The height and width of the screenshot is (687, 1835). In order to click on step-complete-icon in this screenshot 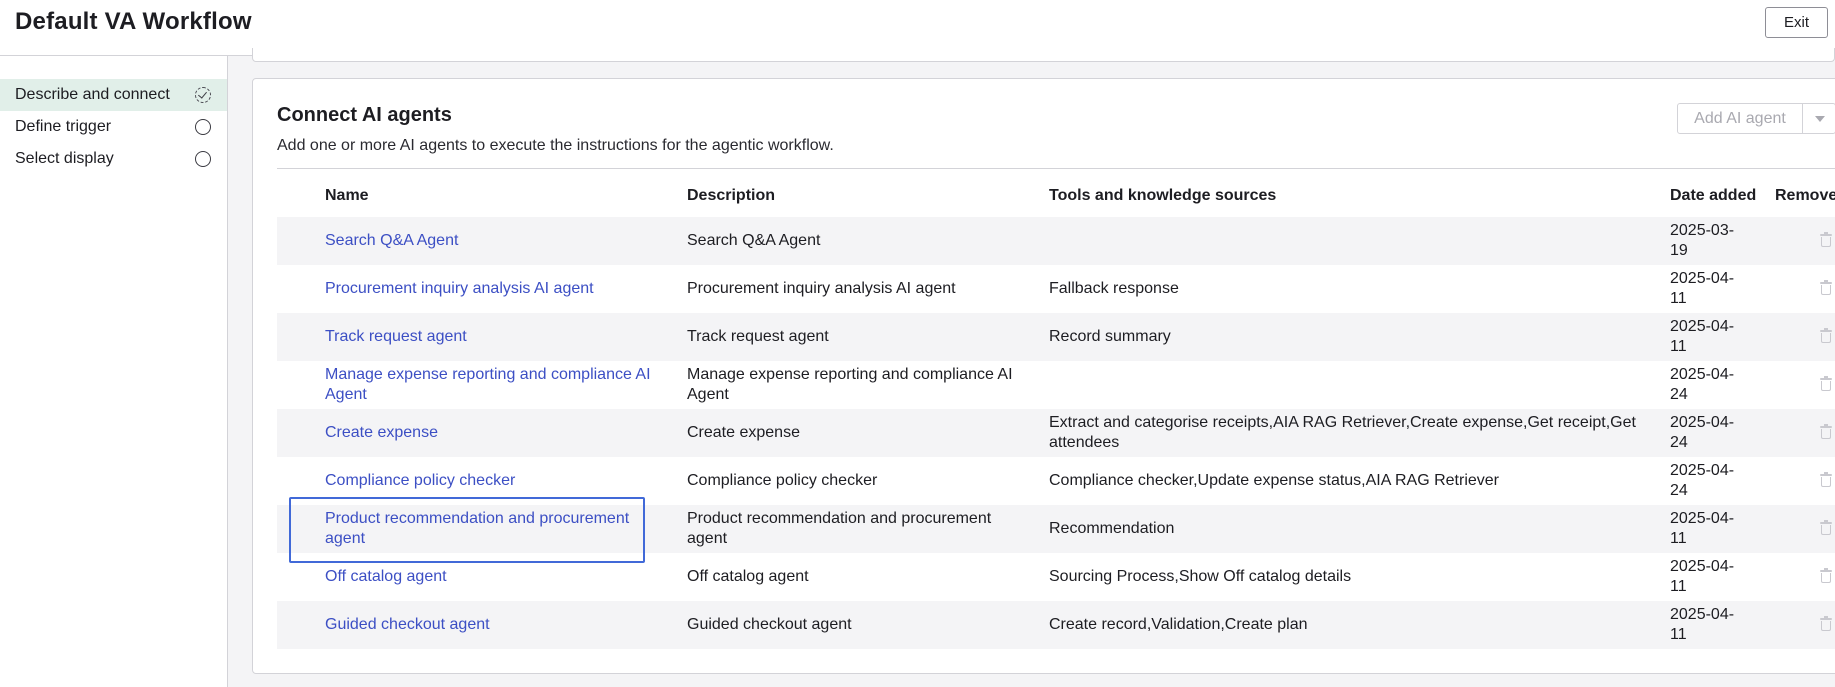, I will do `click(203, 95)`.